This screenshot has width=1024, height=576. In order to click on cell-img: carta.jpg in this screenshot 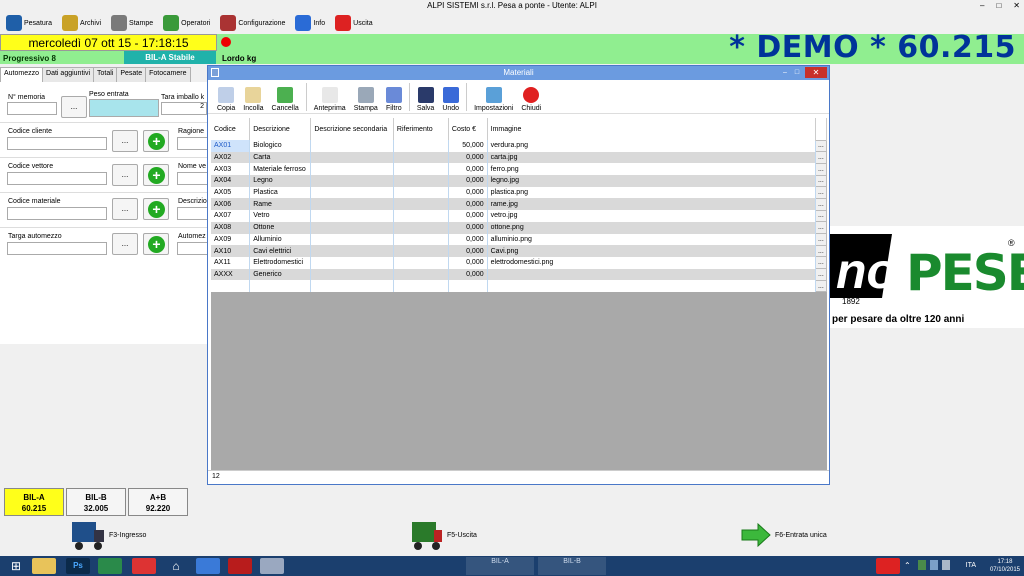, I will do `click(651, 157)`.